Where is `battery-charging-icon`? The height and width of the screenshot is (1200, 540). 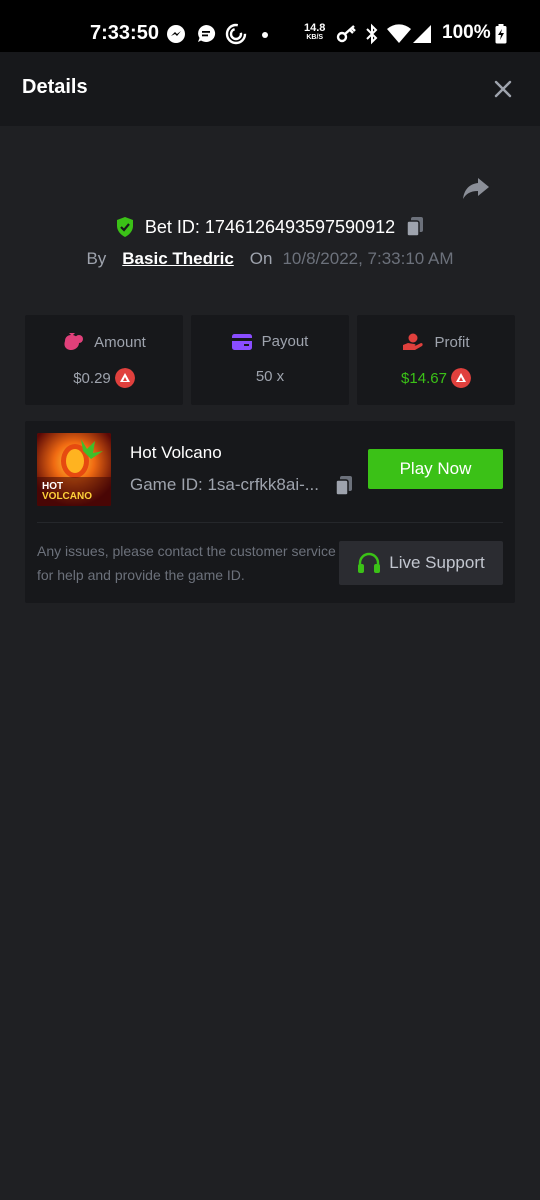 battery-charging-icon is located at coordinates (501, 34).